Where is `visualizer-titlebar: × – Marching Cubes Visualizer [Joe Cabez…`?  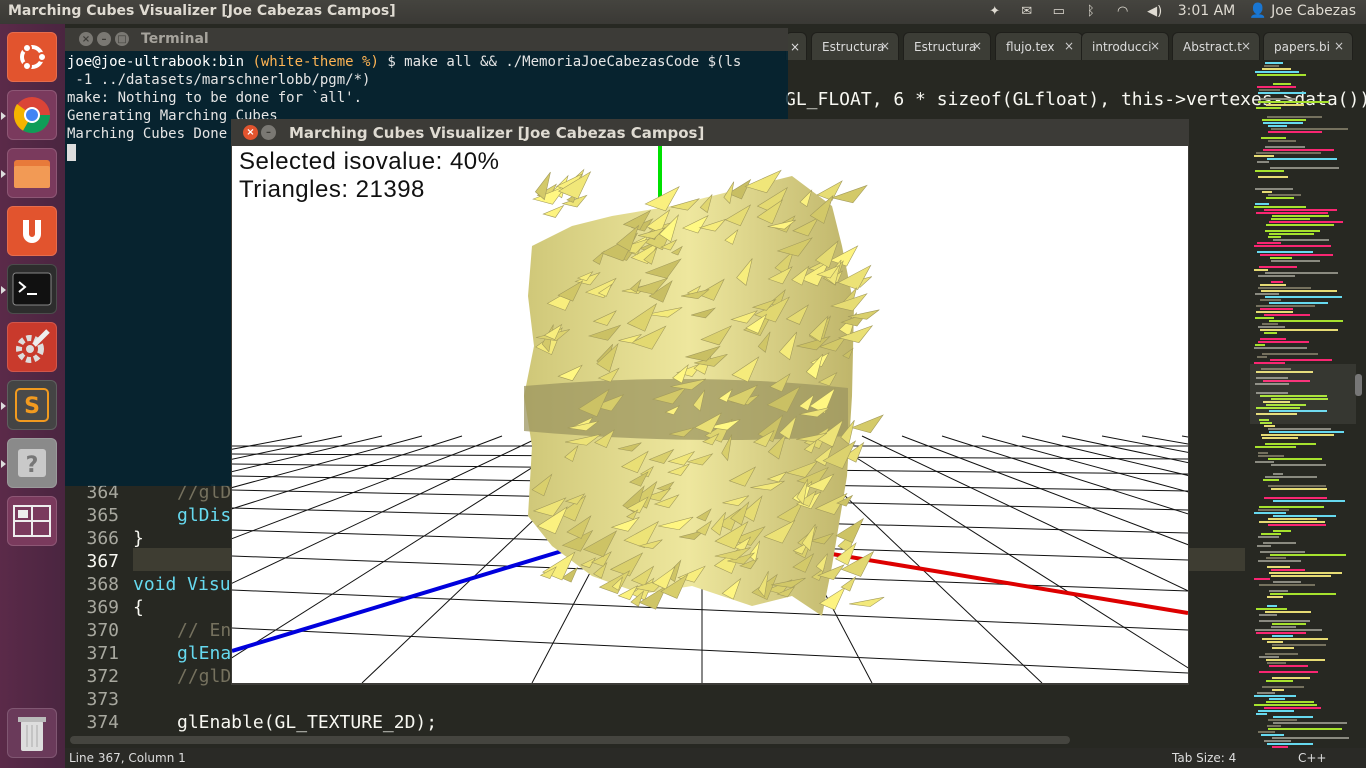 visualizer-titlebar: × – Marching Cubes Visualizer [Joe Cabez… is located at coordinates (710, 132).